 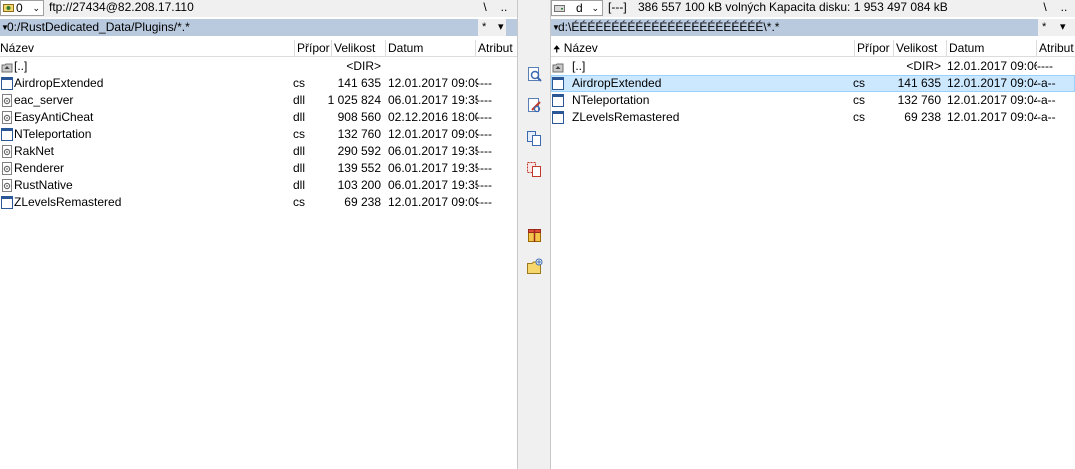 I want to click on left-col-size-label: Velikost, so click(x=355, y=48).